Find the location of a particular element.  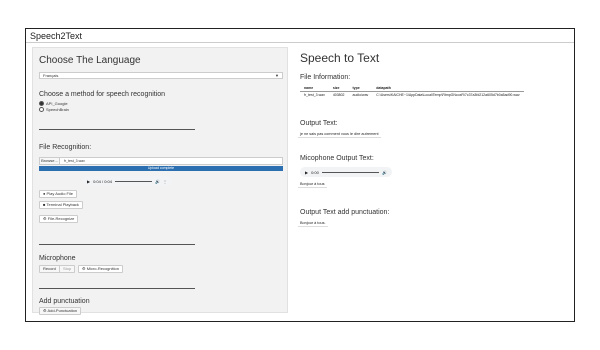

play-audio-label: Play Audio File is located at coordinates (60, 193).